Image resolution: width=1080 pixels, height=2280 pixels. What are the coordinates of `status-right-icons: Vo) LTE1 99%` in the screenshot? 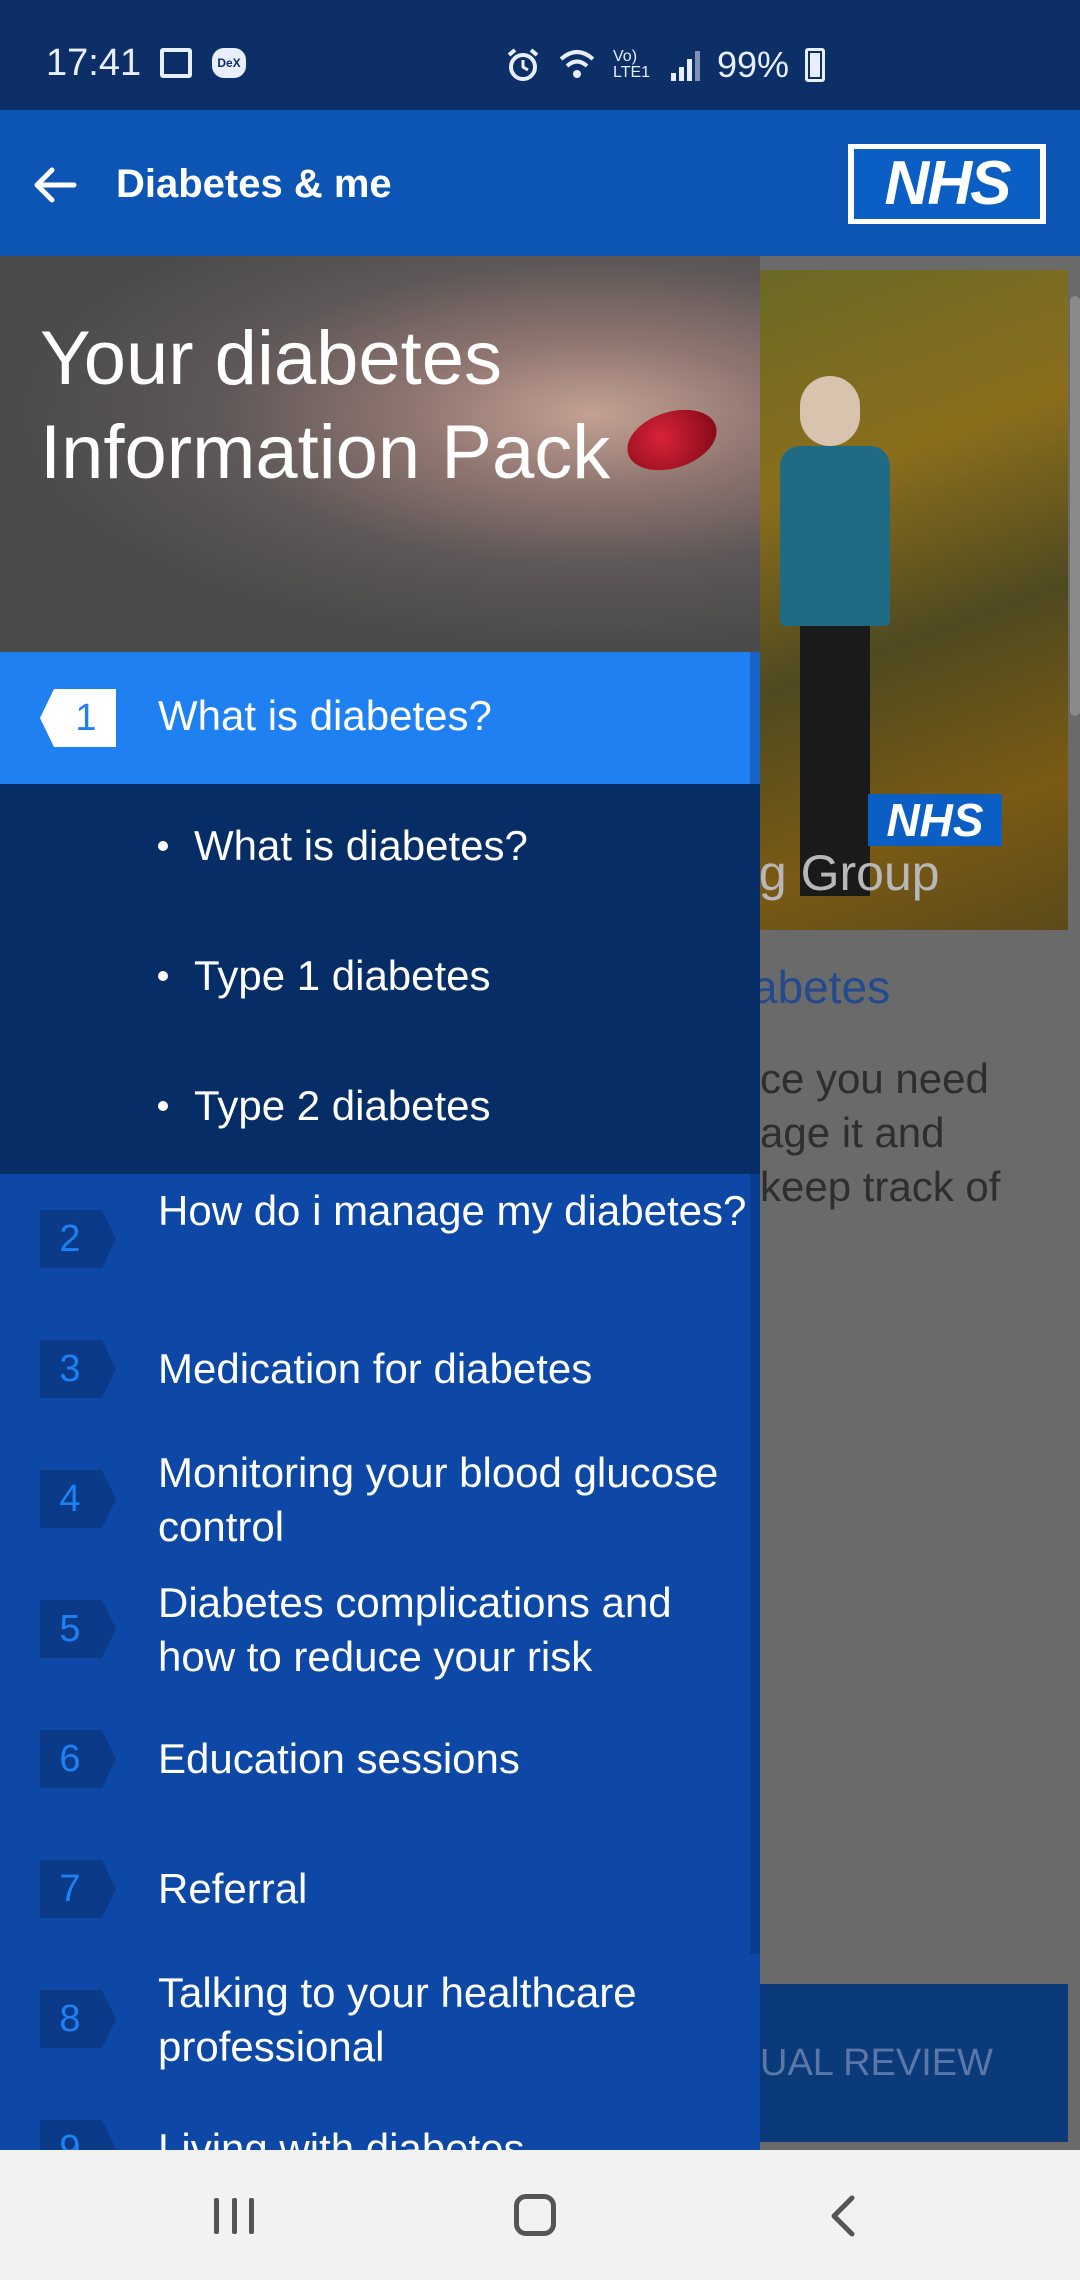 It's located at (665, 65).